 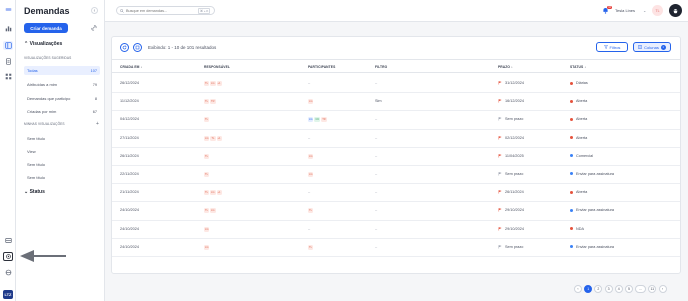 What do you see at coordinates (62, 98) in the screenshot?
I see `view-item-participo: Demandas que participo 8` at bounding box center [62, 98].